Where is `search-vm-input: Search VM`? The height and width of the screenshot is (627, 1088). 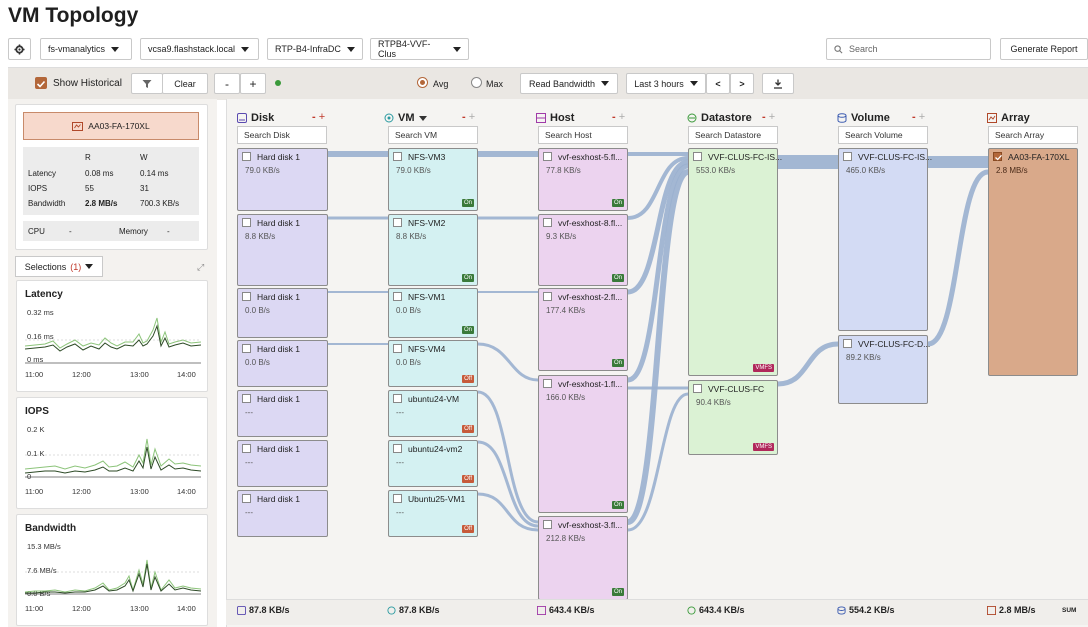
search-vm-input: Search VM is located at coordinates (433, 135).